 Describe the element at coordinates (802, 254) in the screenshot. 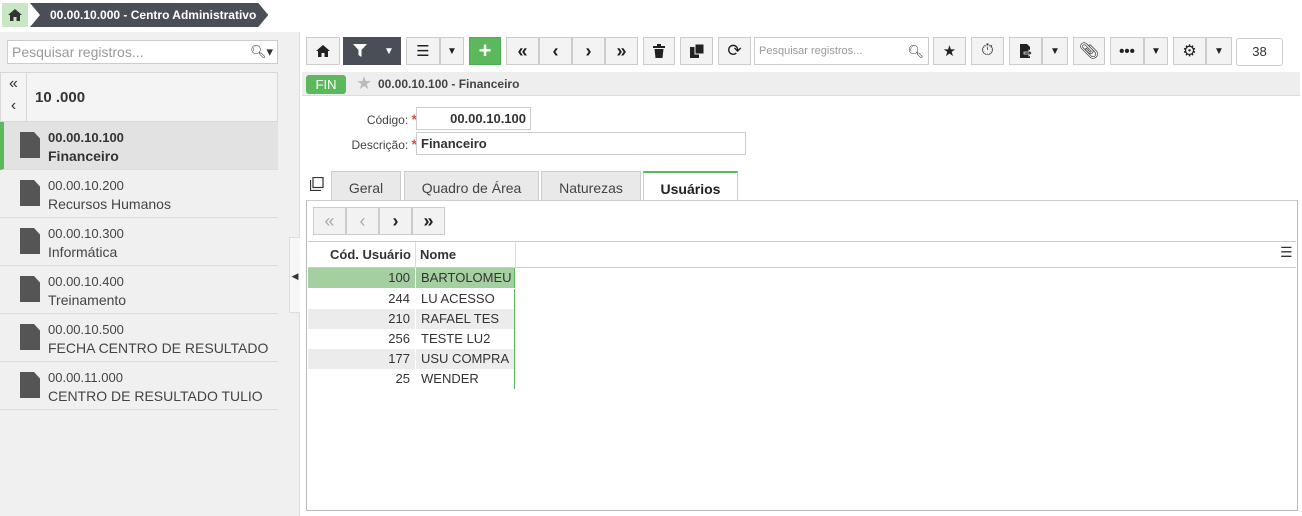

I see `grid-header: Cód. Usuário Nome` at that location.